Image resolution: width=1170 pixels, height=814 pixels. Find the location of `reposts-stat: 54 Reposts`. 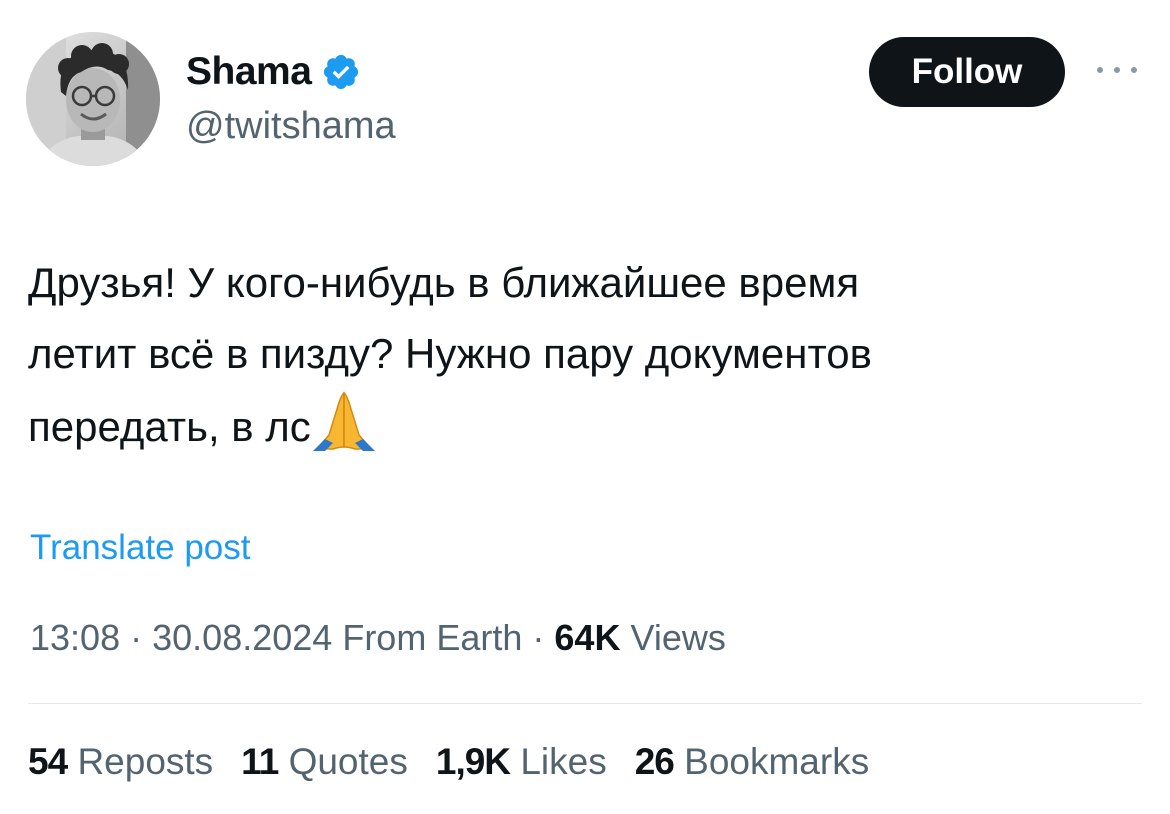

reposts-stat: 54 Reposts is located at coordinates (120, 762).